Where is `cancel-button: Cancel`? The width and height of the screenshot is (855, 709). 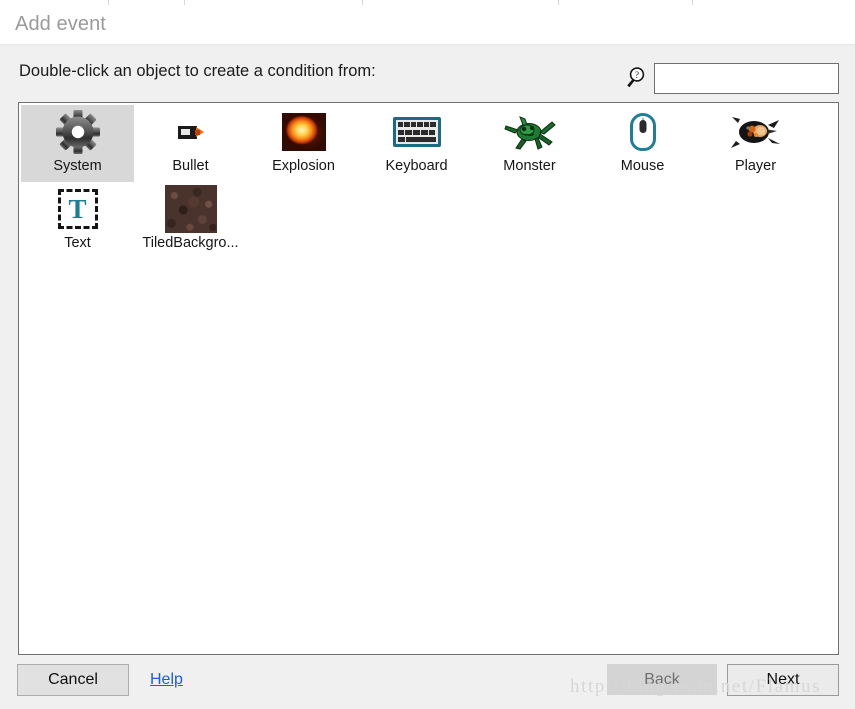 cancel-button: Cancel is located at coordinates (73, 680).